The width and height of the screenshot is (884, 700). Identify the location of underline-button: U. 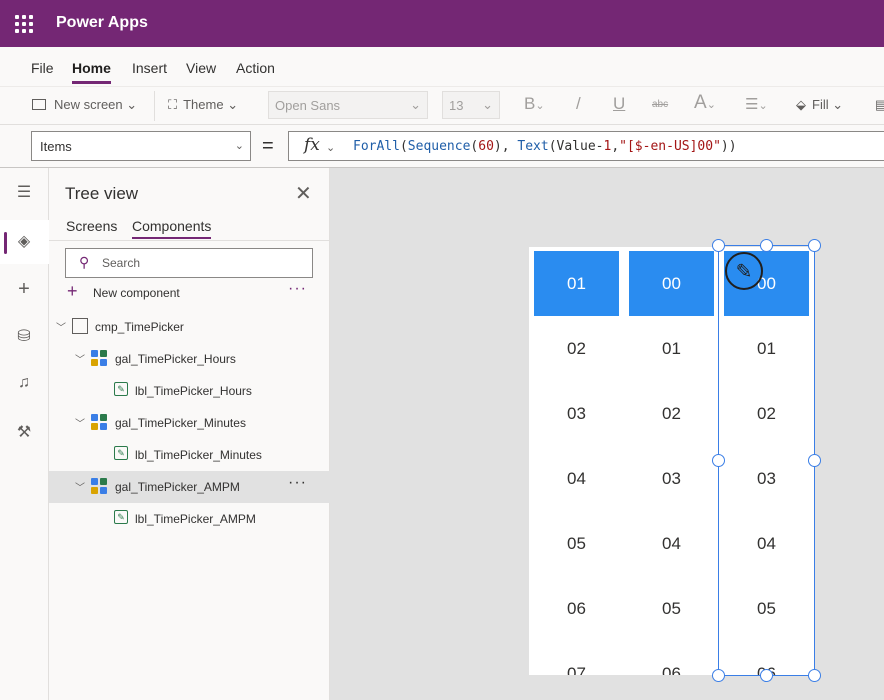
(619, 104).